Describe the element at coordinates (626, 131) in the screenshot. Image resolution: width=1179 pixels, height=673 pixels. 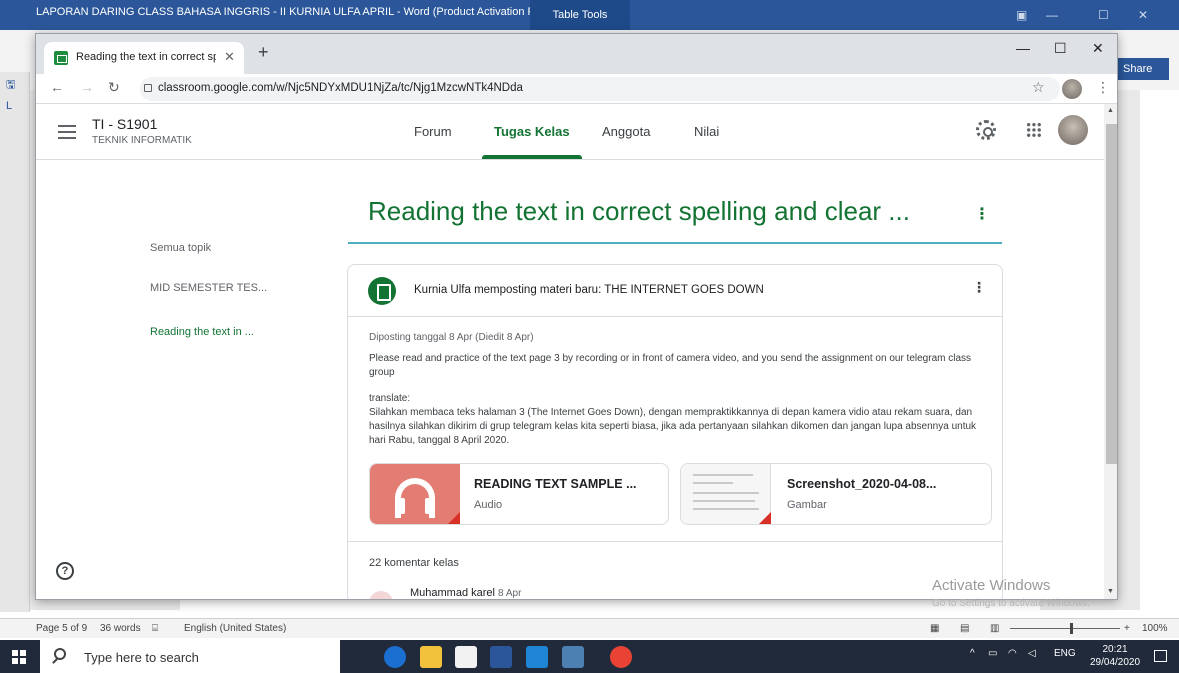
I see `tab-anggota: Anggota` at that location.